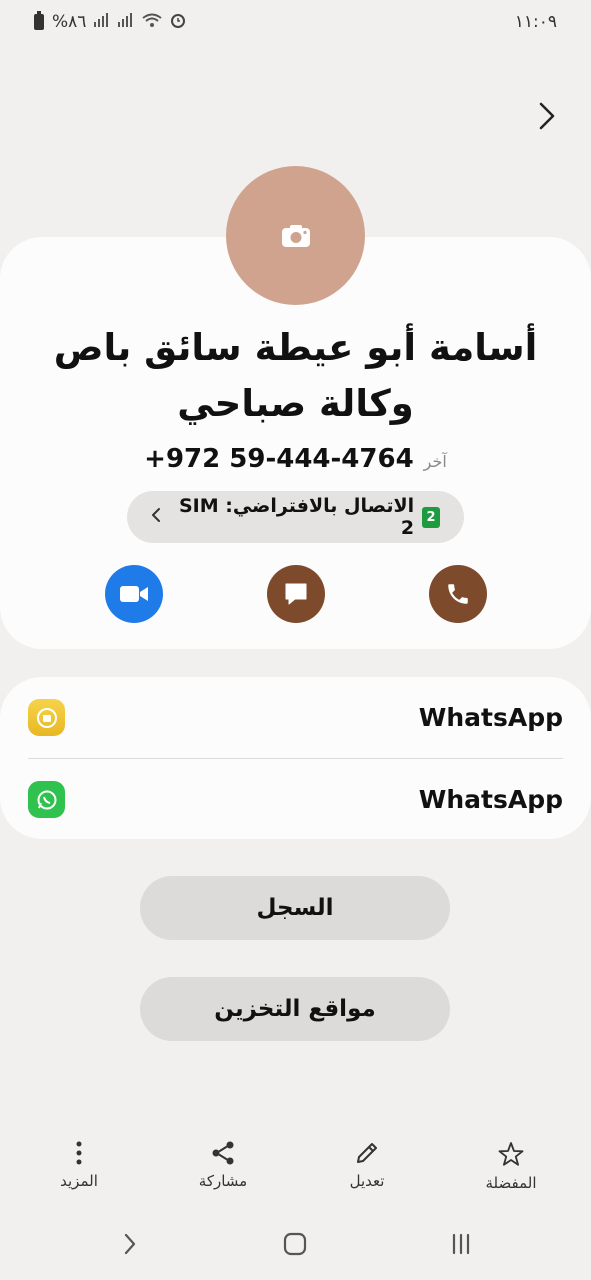  What do you see at coordinates (223, 1153) in the screenshot?
I see `share-icon` at bounding box center [223, 1153].